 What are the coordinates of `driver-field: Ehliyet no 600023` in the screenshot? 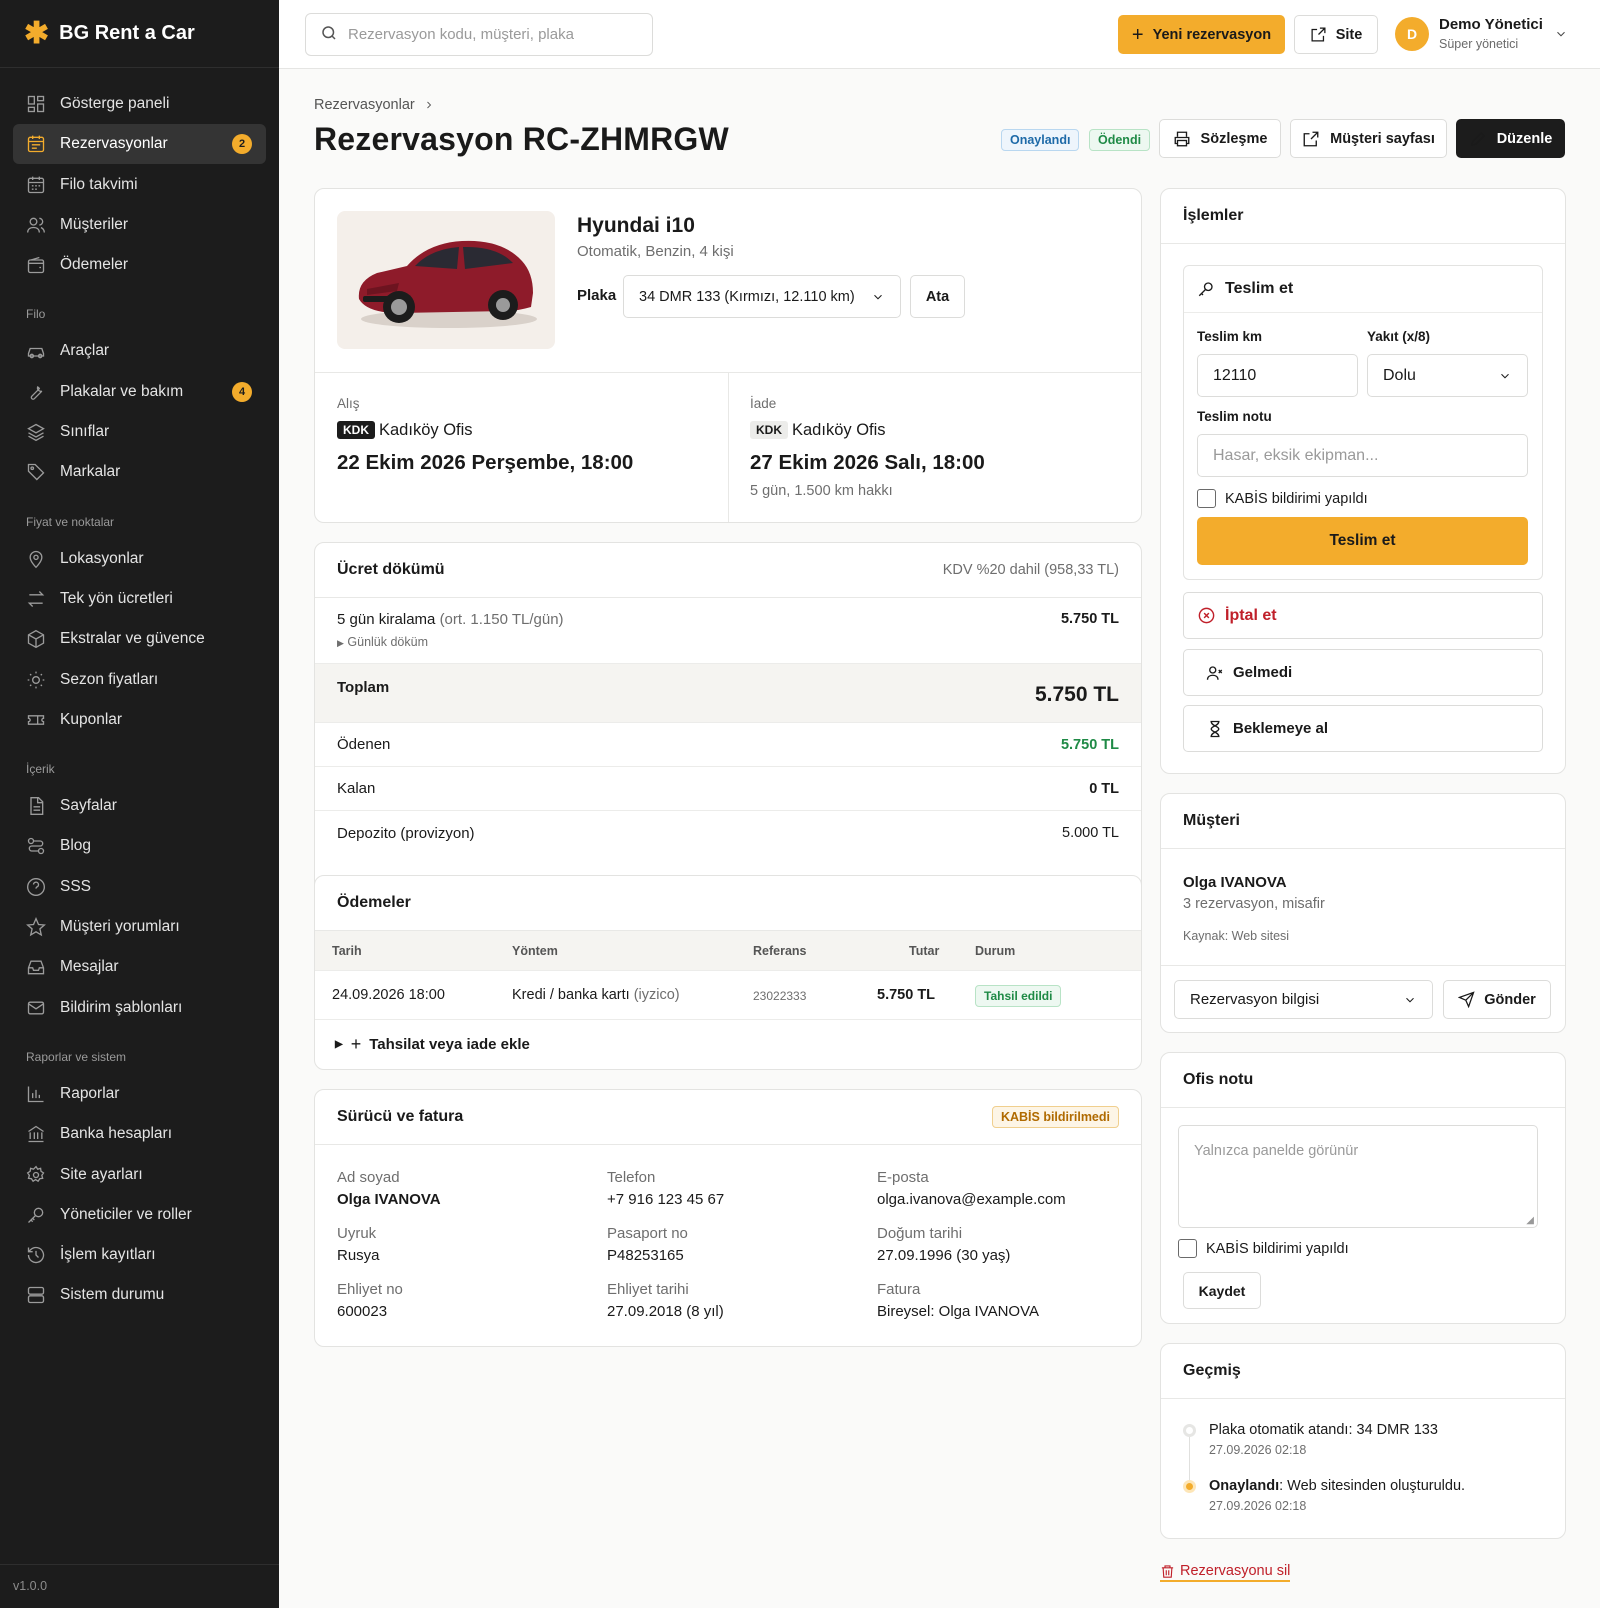 It's located at (370, 1300).